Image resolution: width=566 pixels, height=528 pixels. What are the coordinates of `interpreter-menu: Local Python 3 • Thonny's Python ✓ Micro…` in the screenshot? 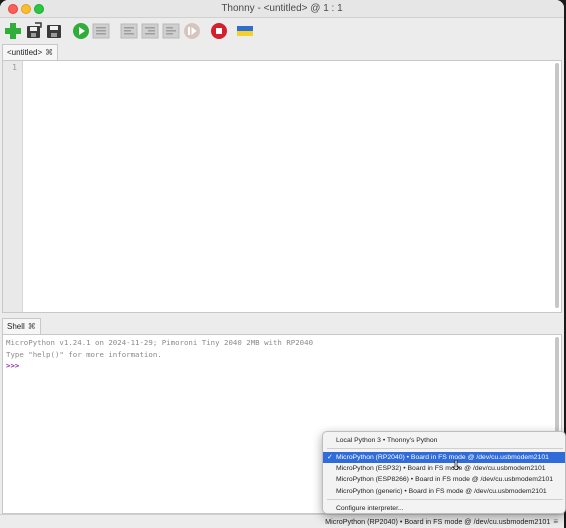 It's located at (444, 472).